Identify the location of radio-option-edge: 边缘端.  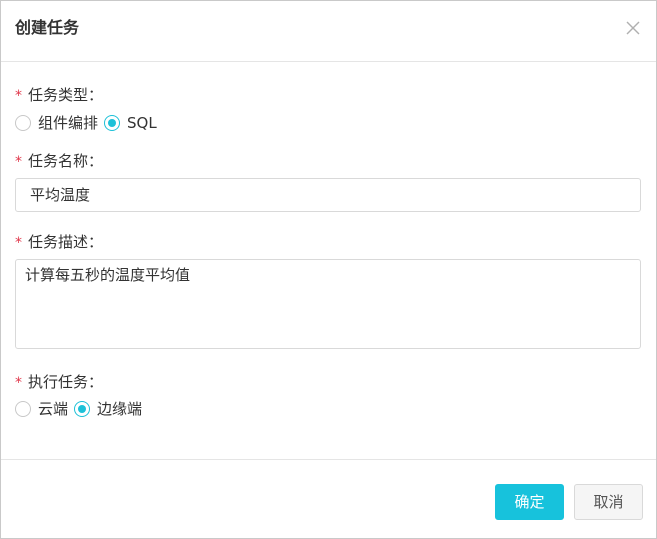
(108, 409).